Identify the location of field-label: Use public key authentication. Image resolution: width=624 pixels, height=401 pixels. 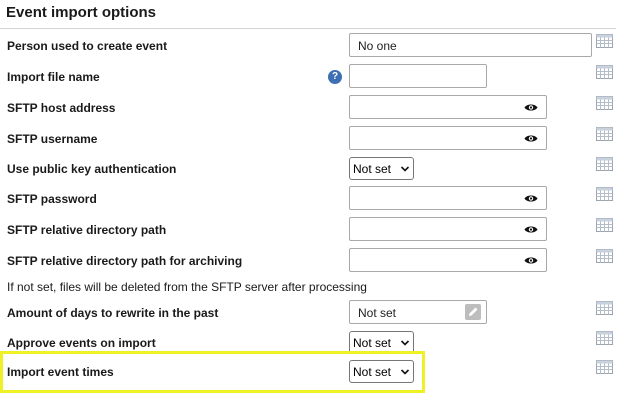
(92, 169).